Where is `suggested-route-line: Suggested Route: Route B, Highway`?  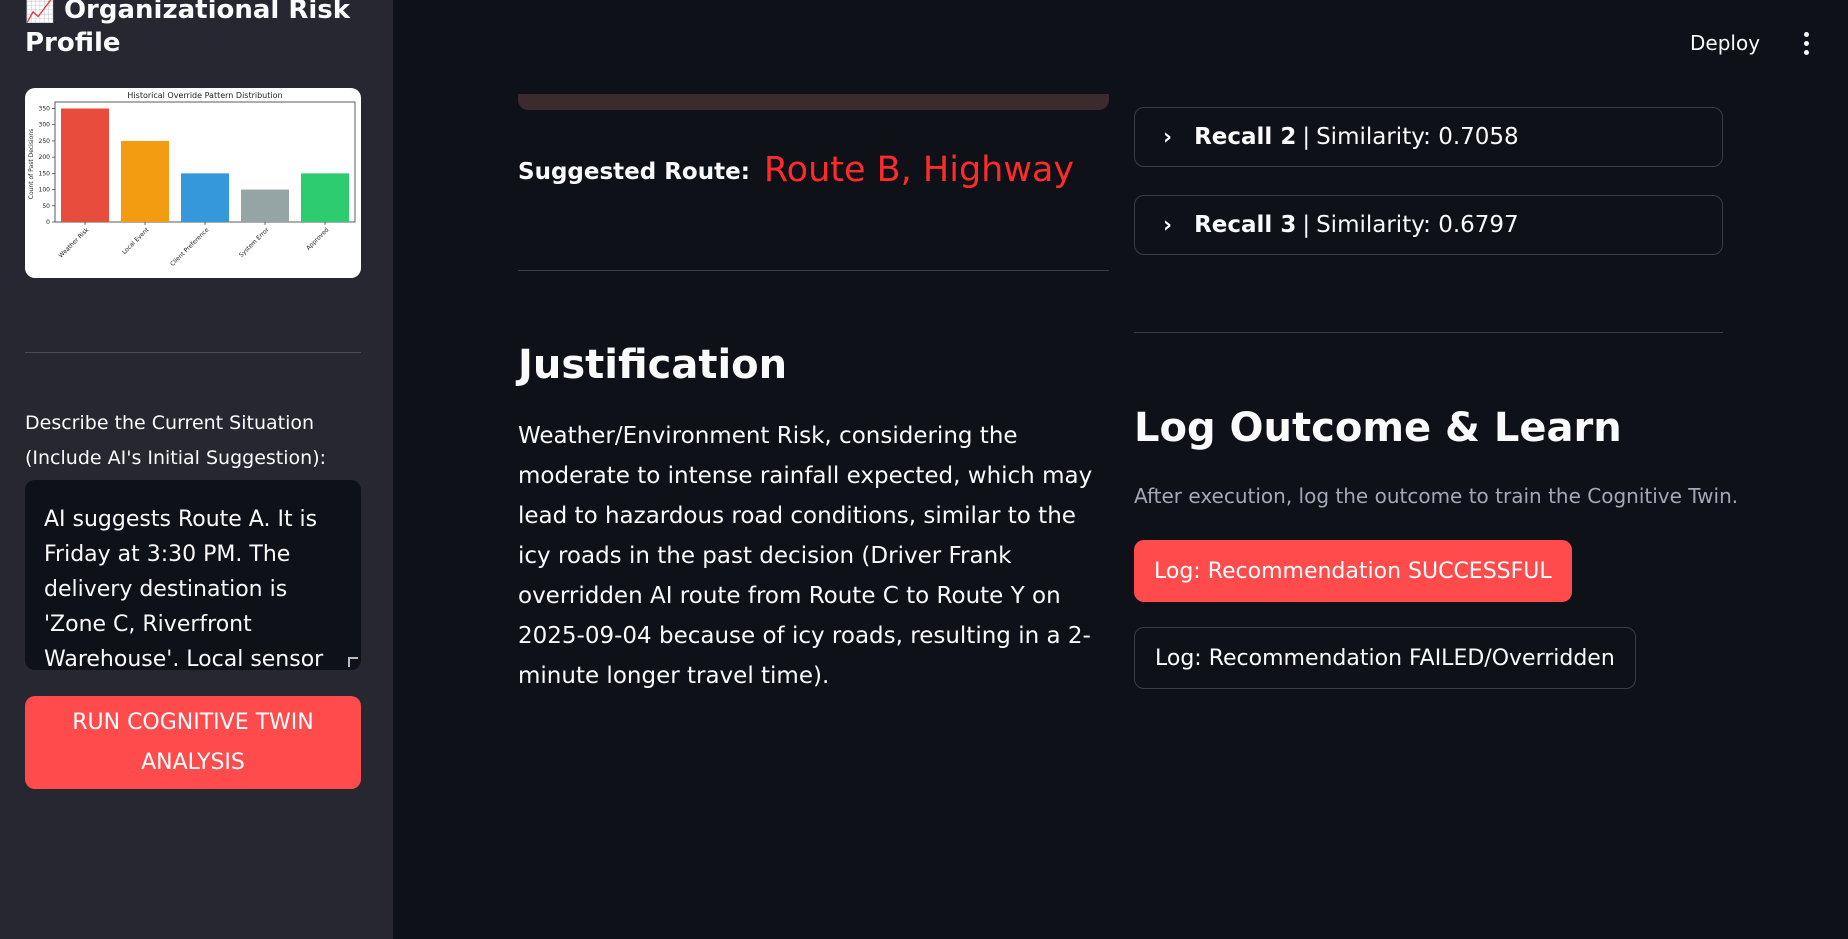
suggested-route-line: Suggested Route: Route B, Highway is located at coordinates (796, 169).